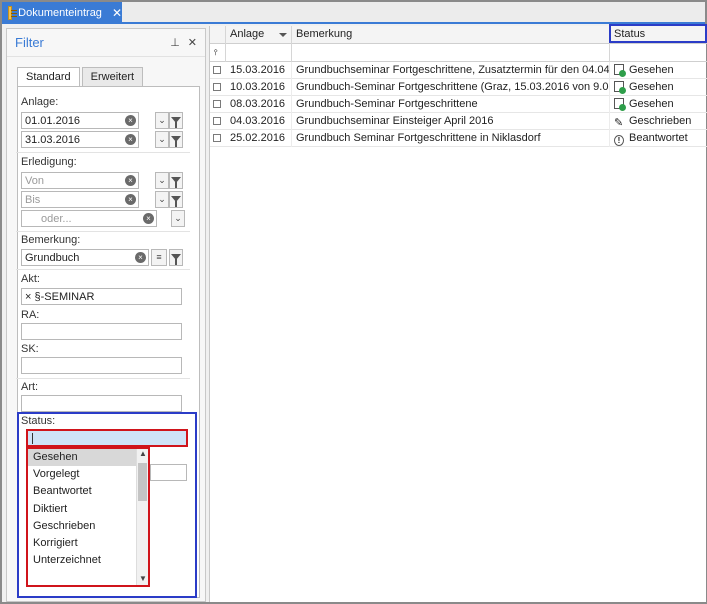  What do you see at coordinates (101, 331) in the screenshot?
I see `ra-field` at bounding box center [101, 331].